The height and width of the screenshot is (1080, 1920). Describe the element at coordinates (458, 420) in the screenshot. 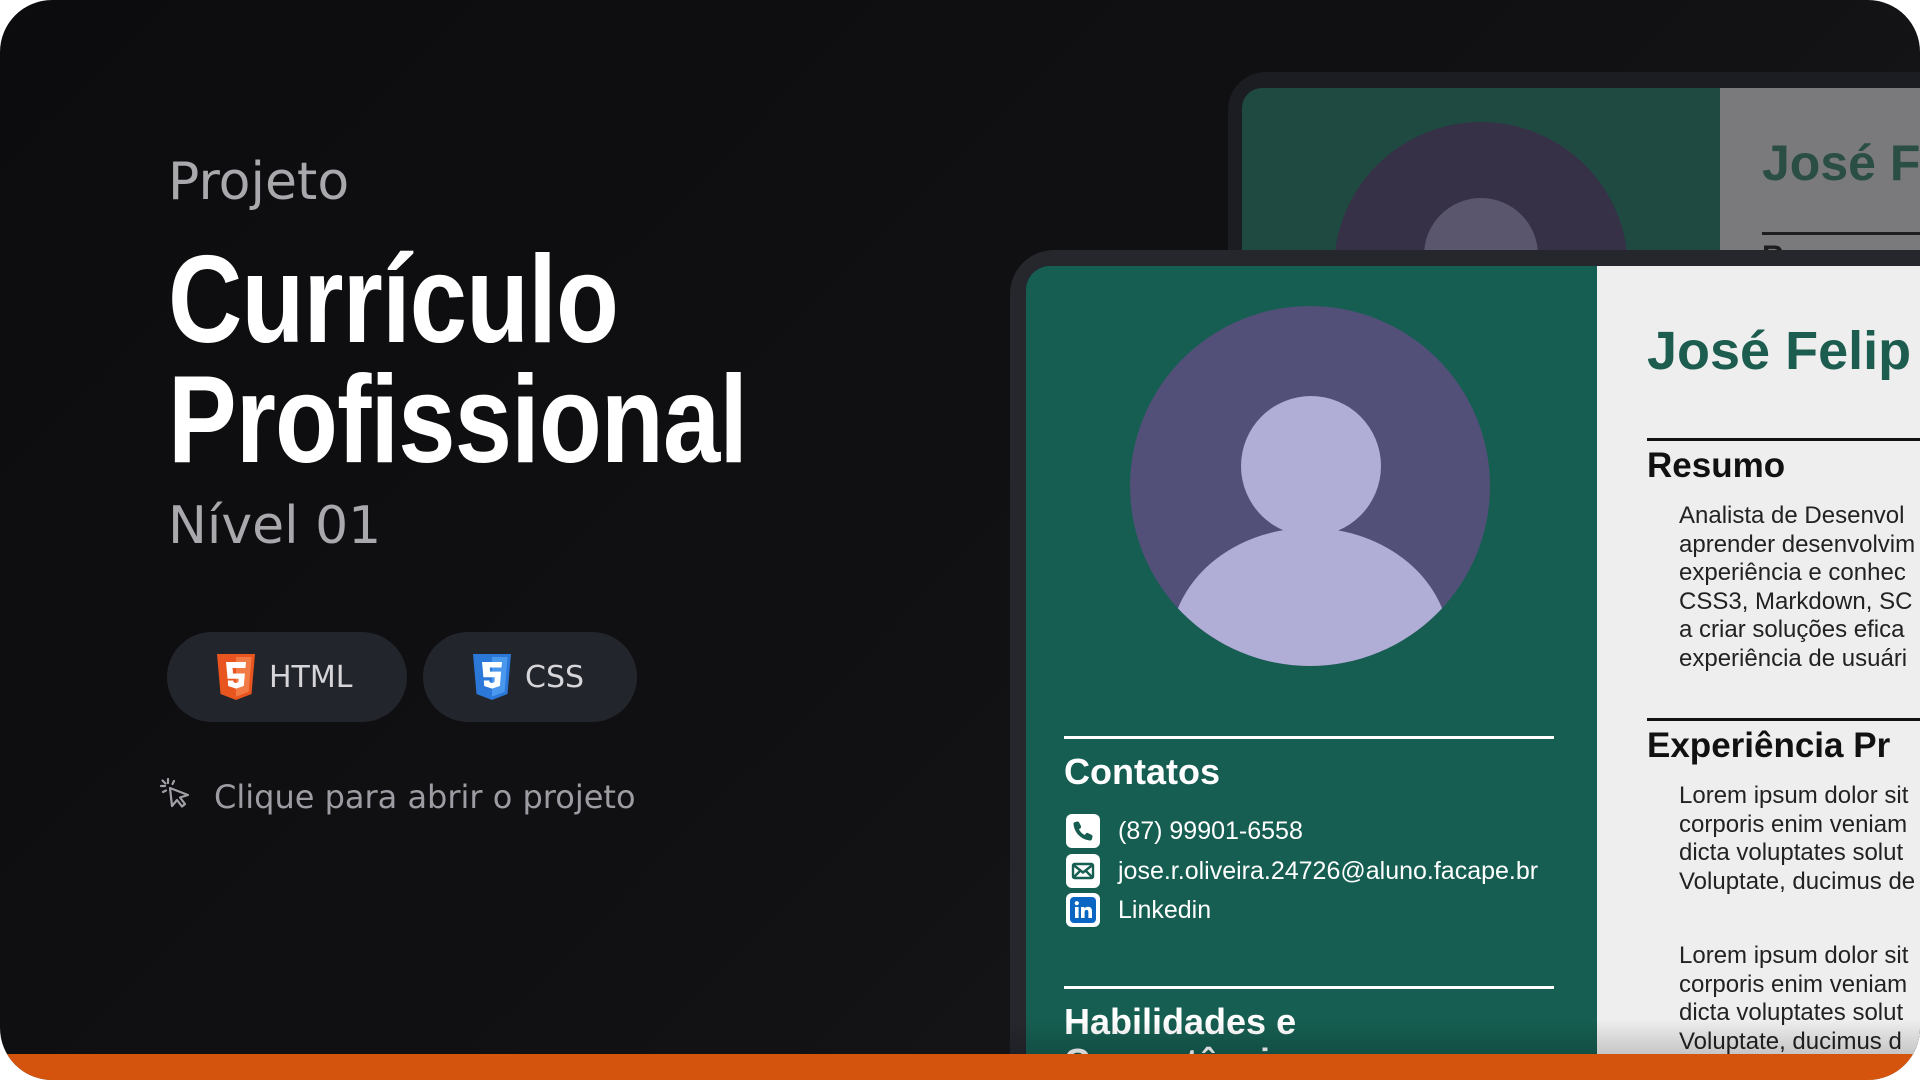

I see `project-title-line-2: Profissional` at that location.